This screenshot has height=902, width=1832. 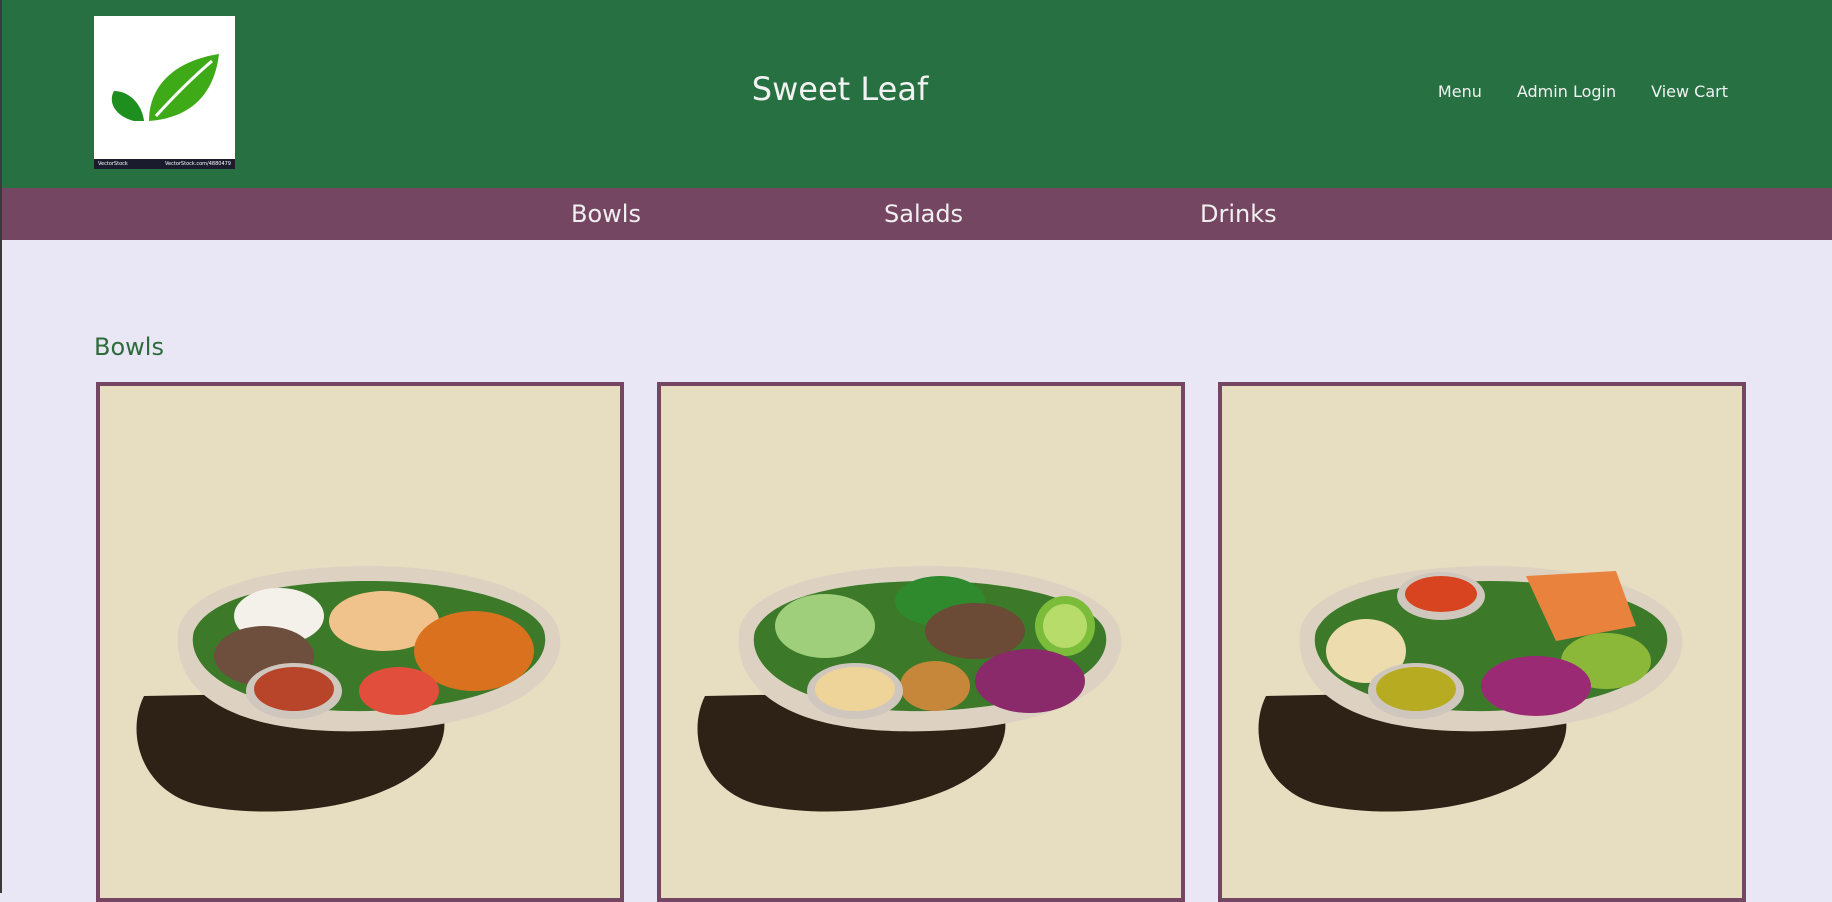 What do you see at coordinates (129, 347) in the screenshot?
I see `section-heading: Bowls` at bounding box center [129, 347].